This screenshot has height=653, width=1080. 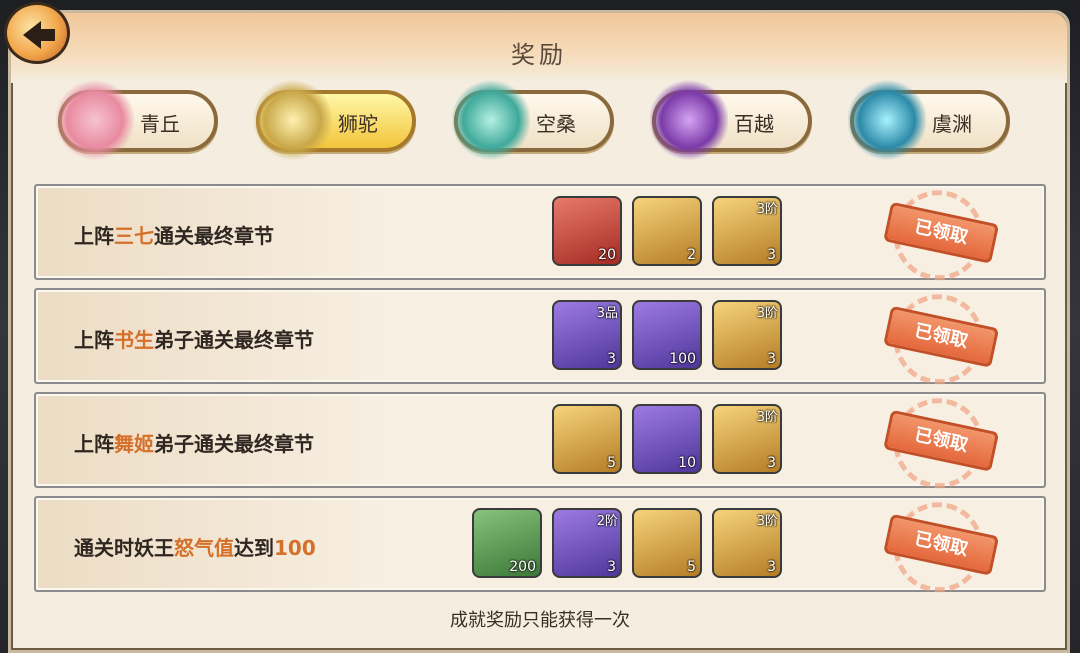 I want to click on tab-label: 狮驼, so click(x=358, y=124).